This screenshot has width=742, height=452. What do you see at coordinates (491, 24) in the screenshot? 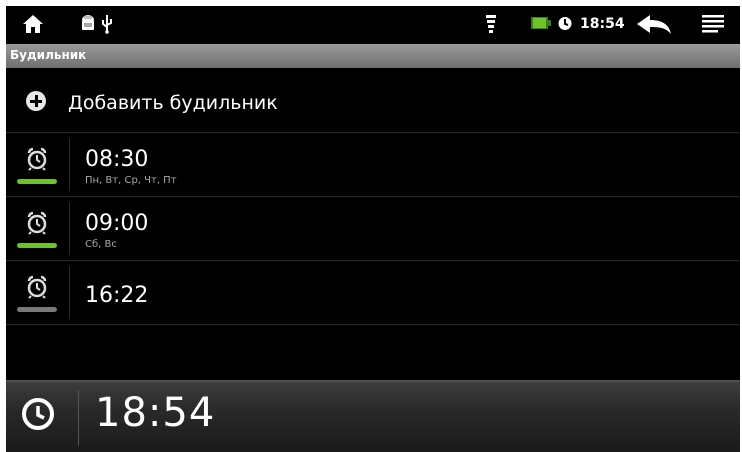
I see `wifi-icon` at bounding box center [491, 24].